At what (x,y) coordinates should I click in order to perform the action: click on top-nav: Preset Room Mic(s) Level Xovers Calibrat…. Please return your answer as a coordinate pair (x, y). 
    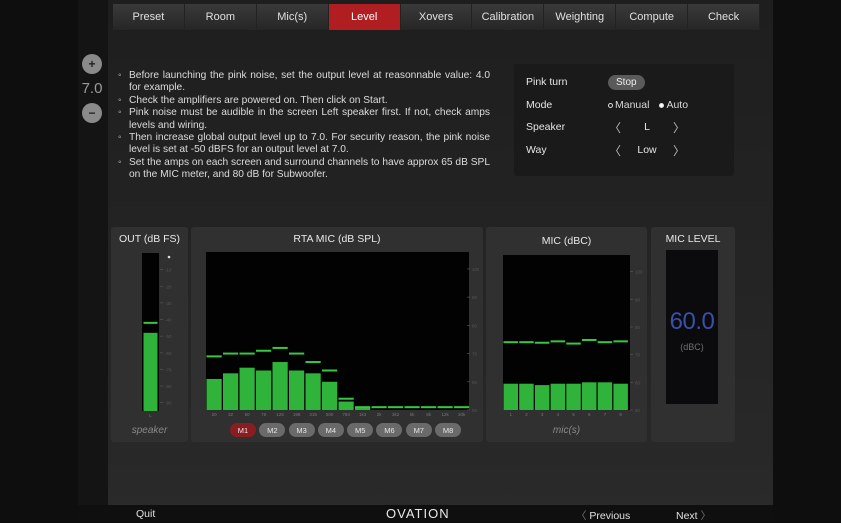
    Looking at the image, I should click on (437, 17).